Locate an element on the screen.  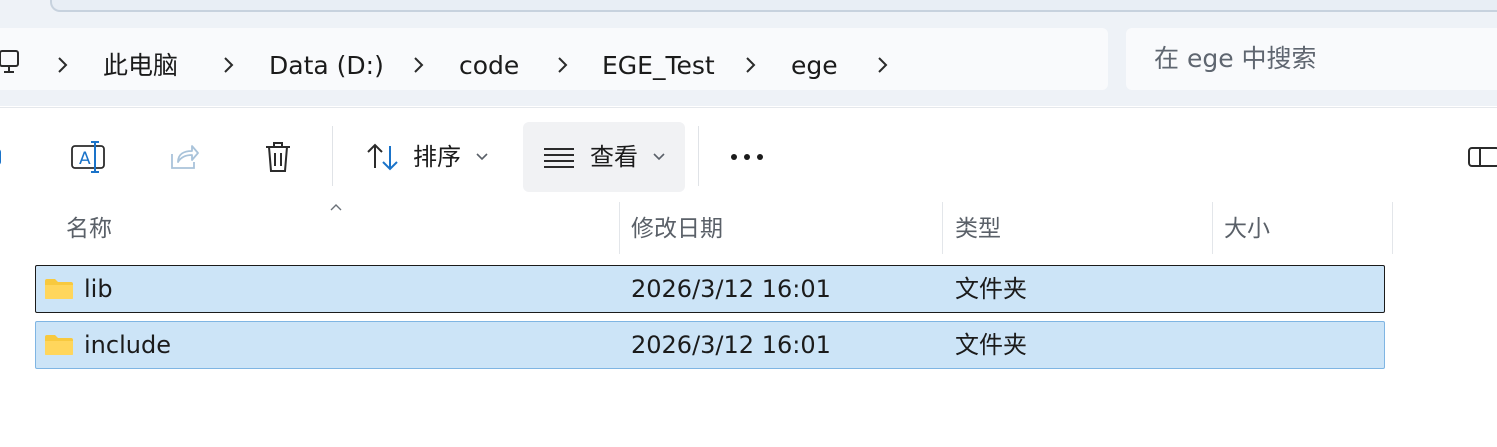
view-label: 查看 is located at coordinates (614, 157).